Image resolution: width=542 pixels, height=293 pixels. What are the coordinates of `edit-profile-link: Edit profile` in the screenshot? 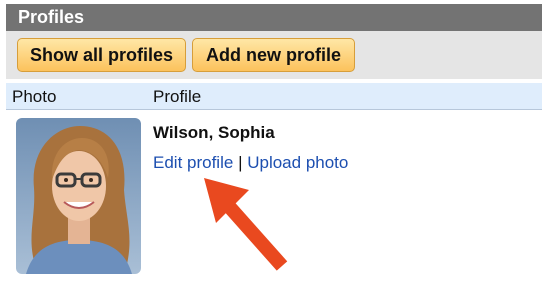 It's located at (193, 162).